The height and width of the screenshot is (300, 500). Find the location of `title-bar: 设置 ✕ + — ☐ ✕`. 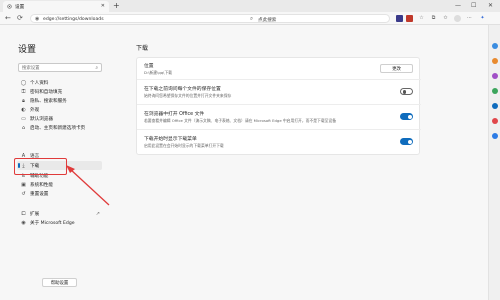

title-bar: 设置 ✕ + — ☐ ✕ is located at coordinates (250, 6).